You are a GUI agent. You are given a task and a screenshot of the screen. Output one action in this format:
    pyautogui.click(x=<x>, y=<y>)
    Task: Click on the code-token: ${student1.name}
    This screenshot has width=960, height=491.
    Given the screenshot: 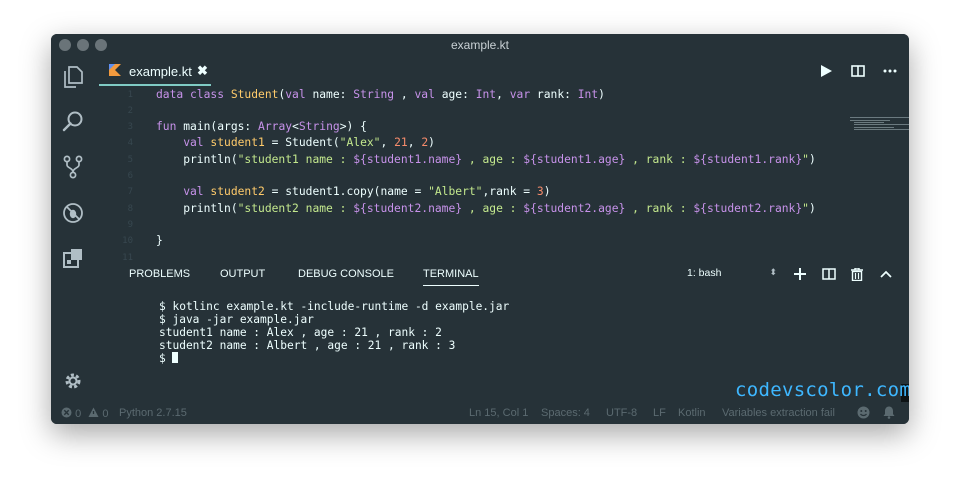 What is the action you would take?
    pyautogui.click(x=408, y=159)
    